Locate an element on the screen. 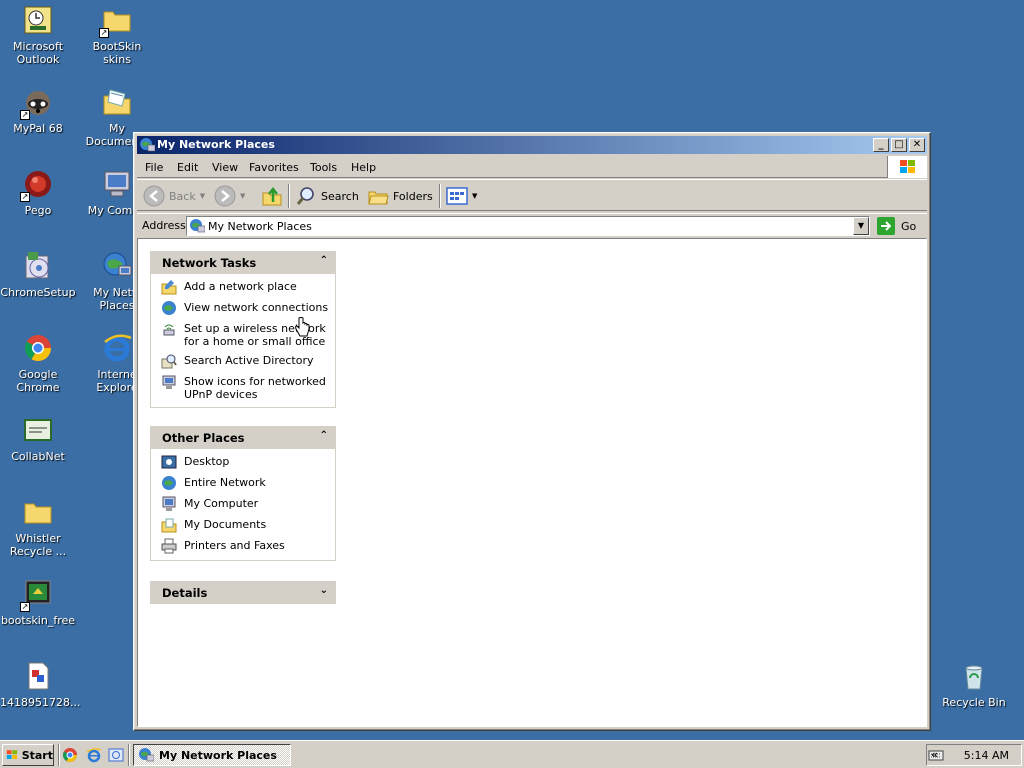 The height and width of the screenshot is (768, 1024). views-button: ▼ is located at coordinates (461, 196).